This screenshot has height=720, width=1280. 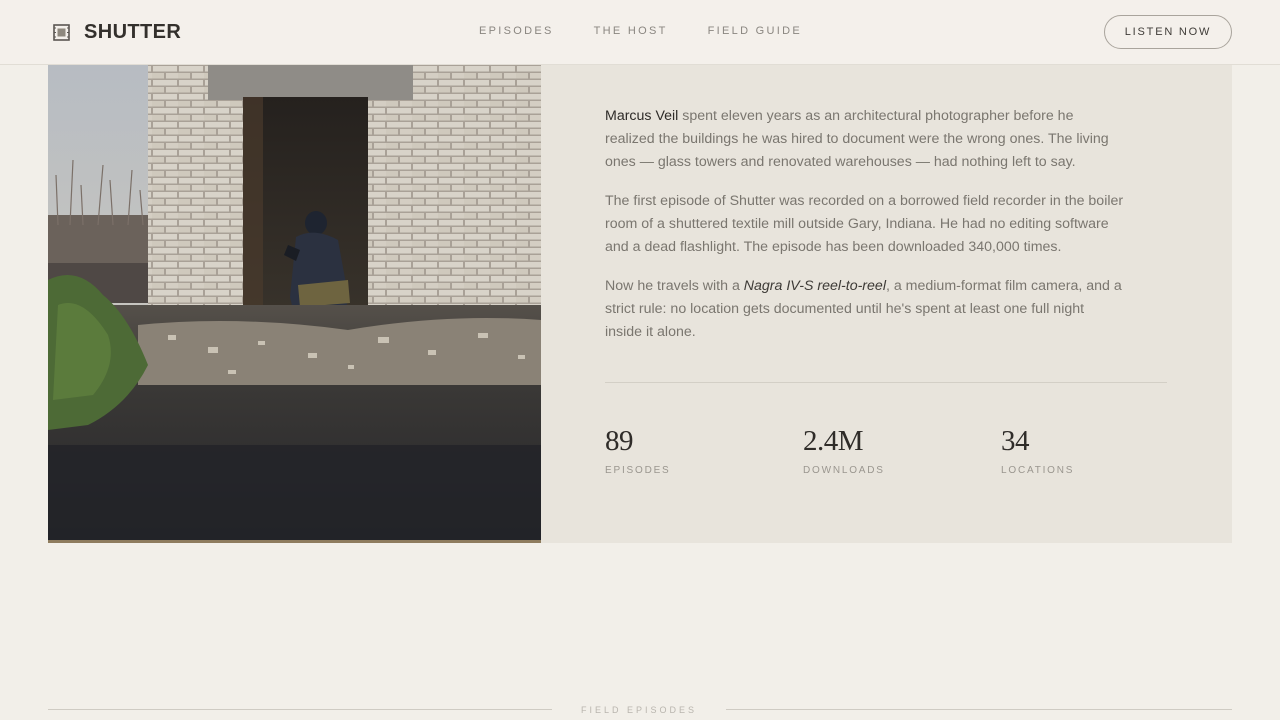 What do you see at coordinates (704, 450) in the screenshot?
I see `stat-episodes: 89 EPISODES` at bounding box center [704, 450].